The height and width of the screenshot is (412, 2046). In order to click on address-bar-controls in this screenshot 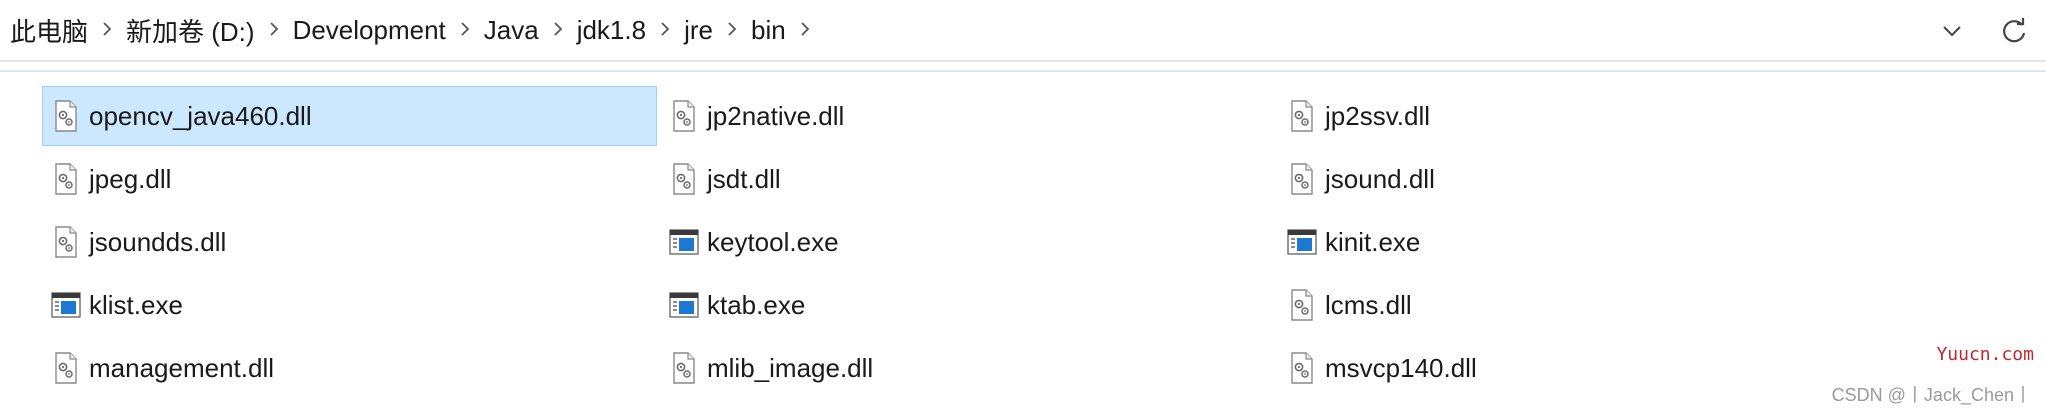, I will do `click(1989, 31)`.